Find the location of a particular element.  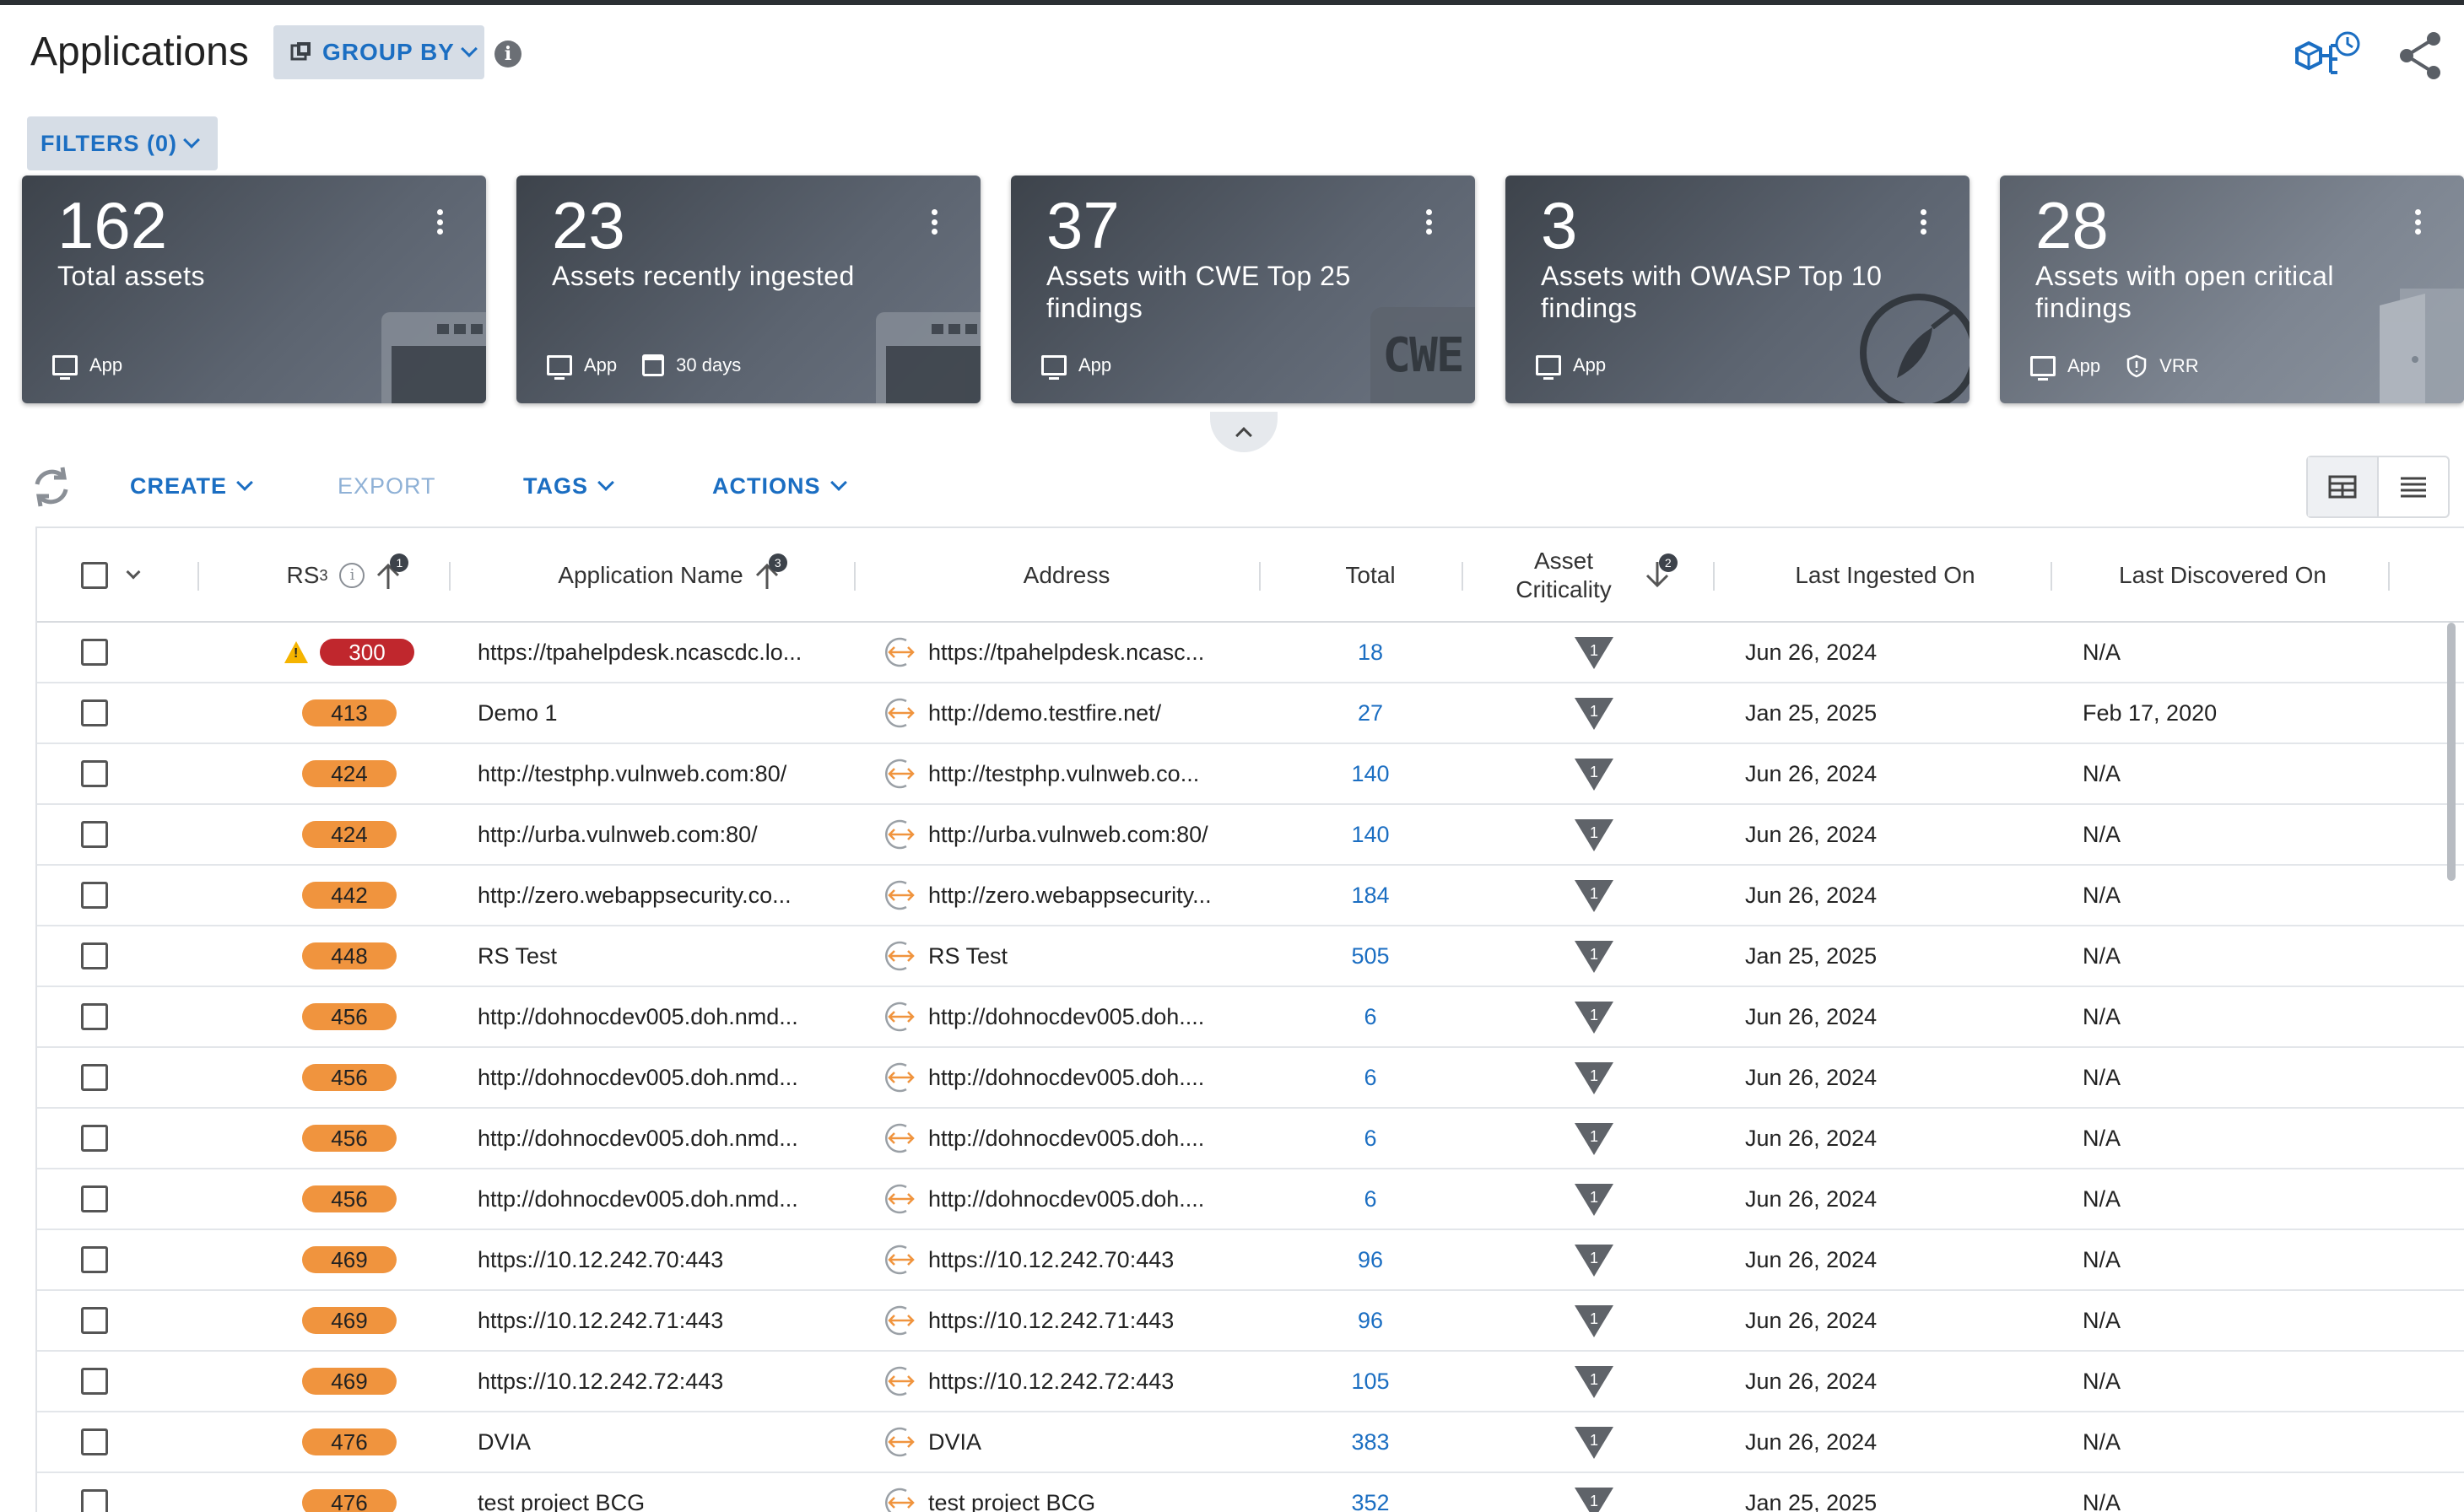

application-name-cell: http://urba.vulnweb.com:80/ is located at coordinates (672, 834).